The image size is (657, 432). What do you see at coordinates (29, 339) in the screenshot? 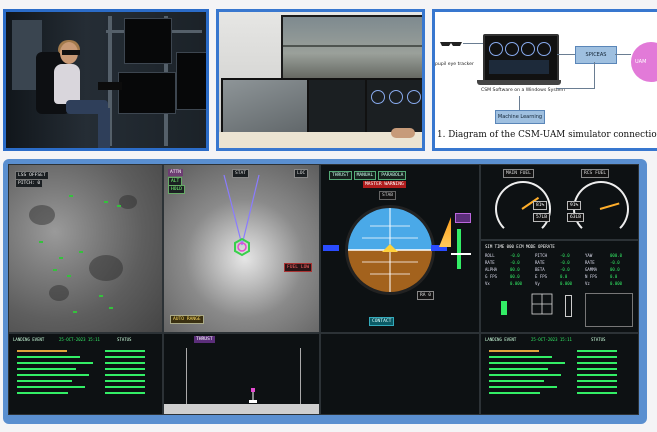
I see `event-title: LANDING EVENT` at bounding box center [29, 339].